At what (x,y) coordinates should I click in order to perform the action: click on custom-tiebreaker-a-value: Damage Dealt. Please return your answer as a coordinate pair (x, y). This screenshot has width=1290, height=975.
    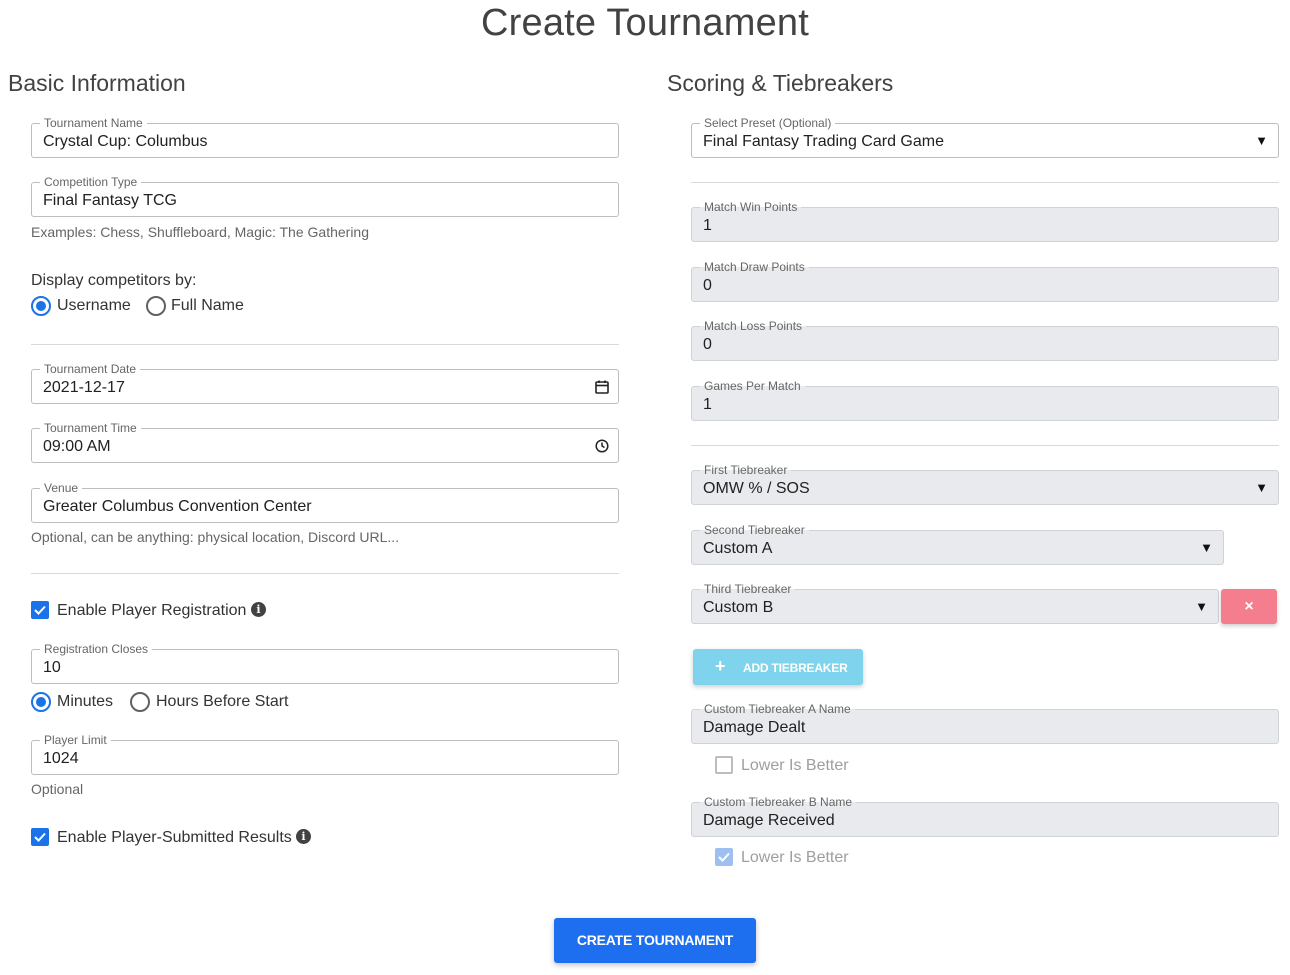
    Looking at the image, I should click on (754, 727).